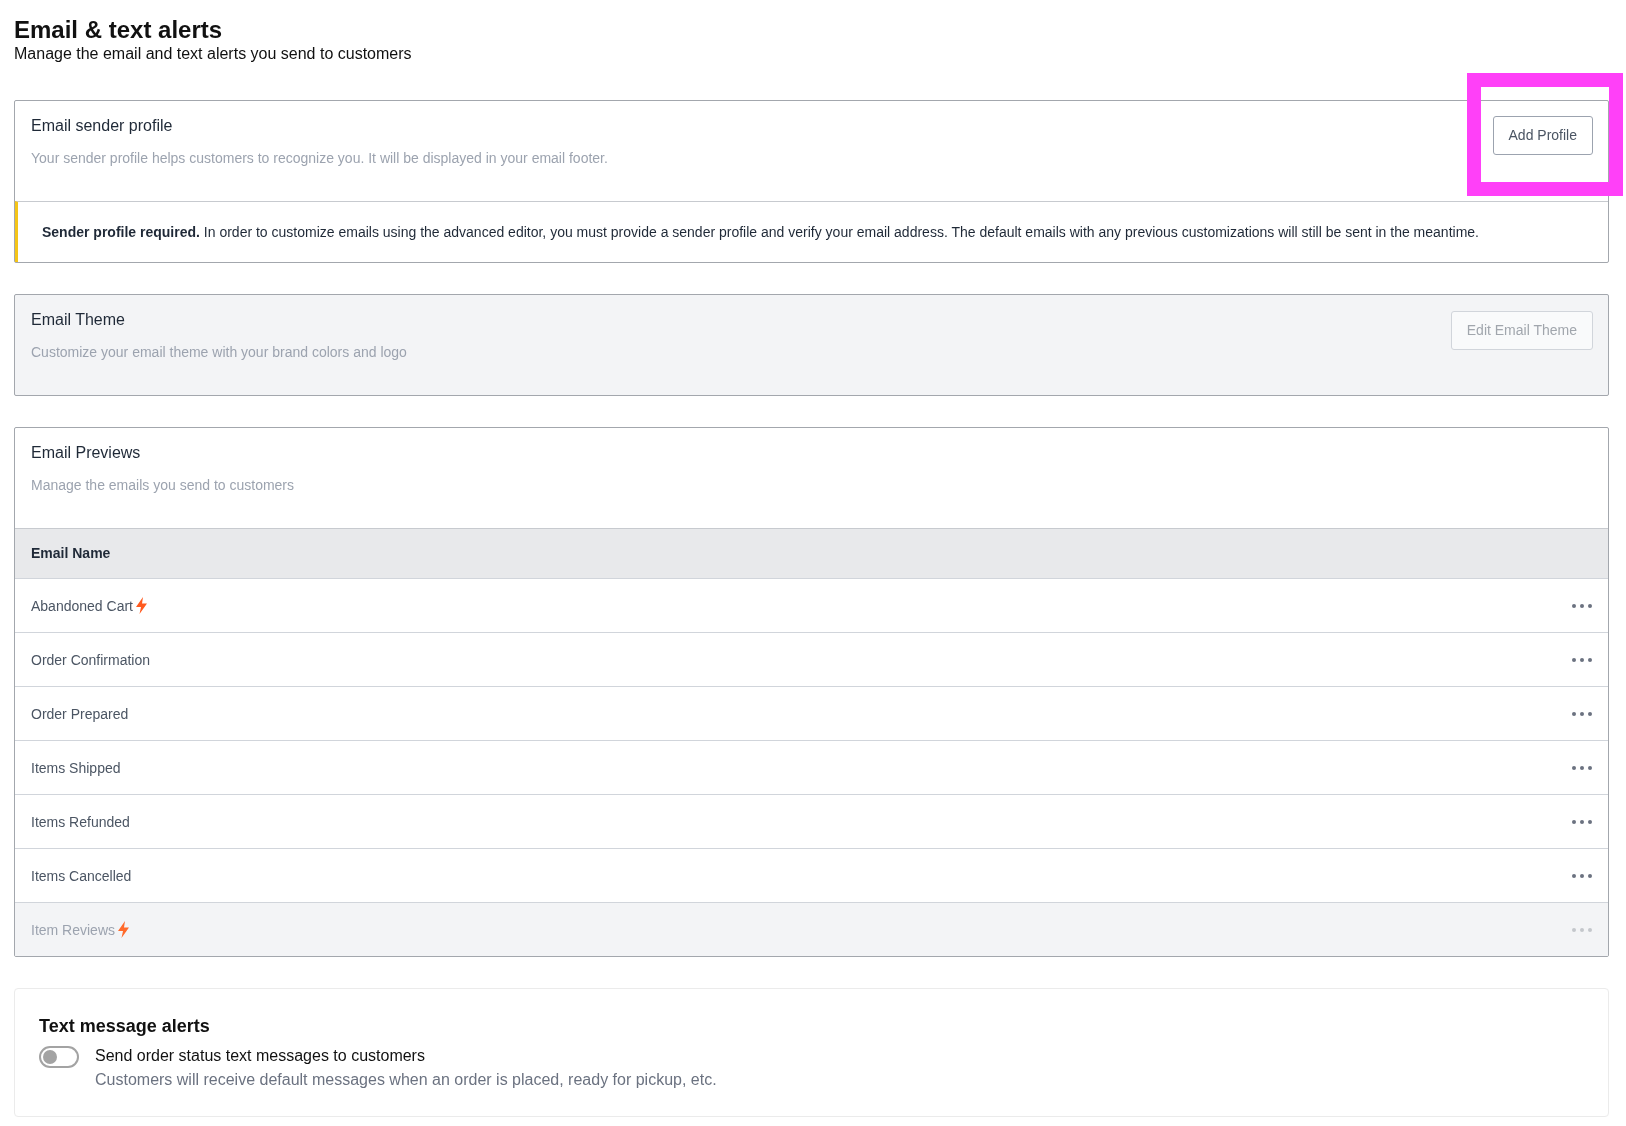 The width and height of the screenshot is (1626, 1126). What do you see at coordinates (71, 553) in the screenshot?
I see `column-header: Email Name` at bounding box center [71, 553].